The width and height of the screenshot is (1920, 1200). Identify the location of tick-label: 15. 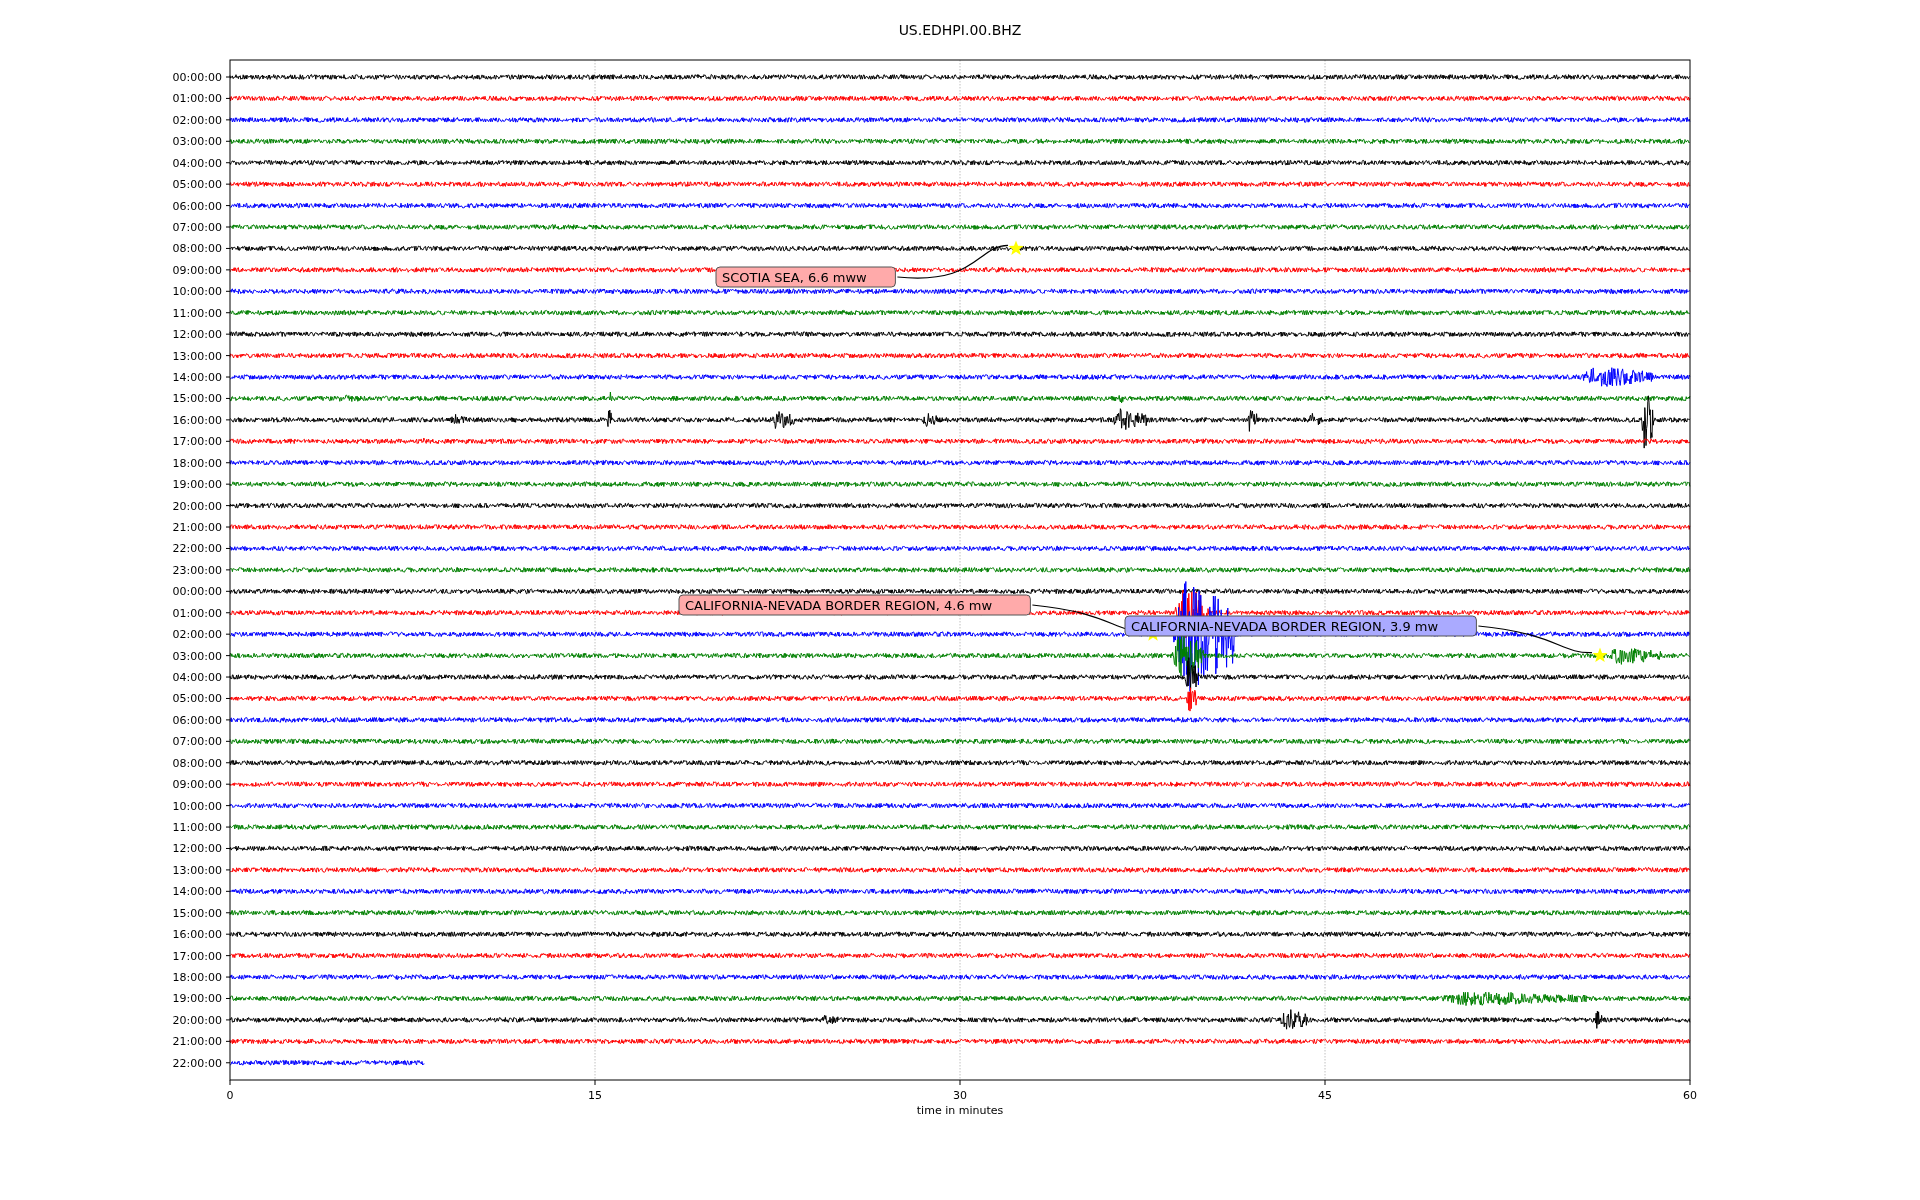
(595, 1095).